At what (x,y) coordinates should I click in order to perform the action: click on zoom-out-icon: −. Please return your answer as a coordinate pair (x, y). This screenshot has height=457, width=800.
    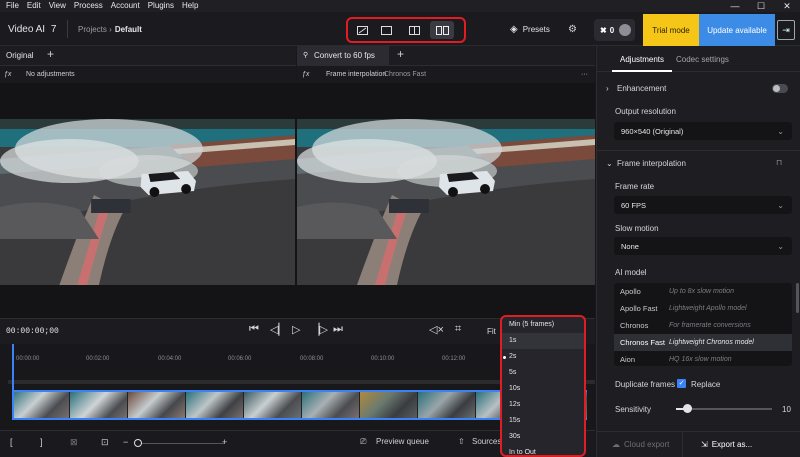
    Looking at the image, I should click on (125, 442).